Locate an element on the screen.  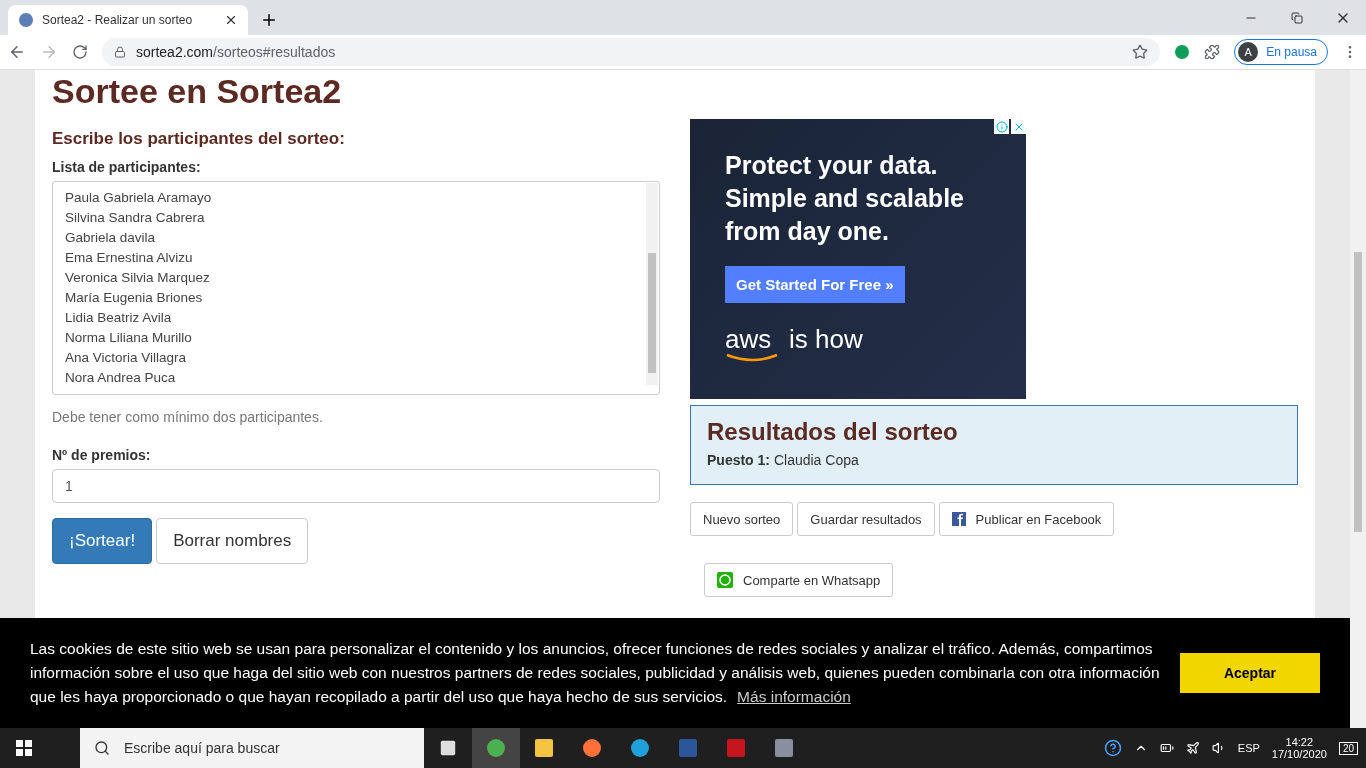
back-icon is located at coordinates (17, 52).